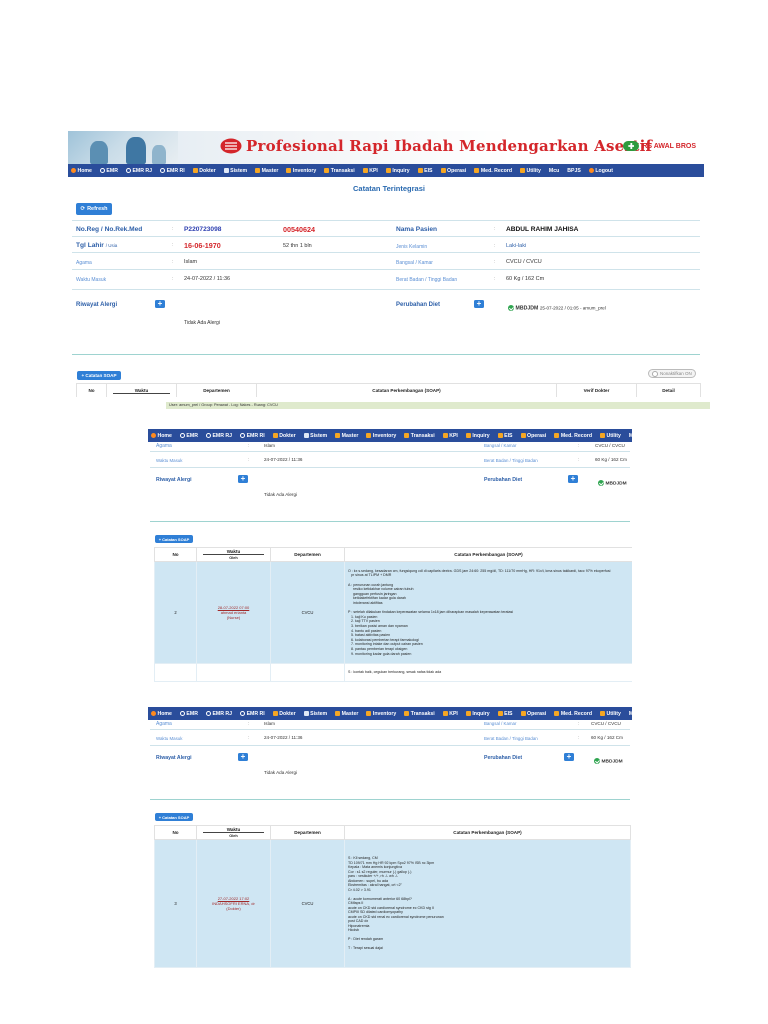 The width and height of the screenshot is (768, 1024). I want to click on row-departemen: CVCU, so click(307, 612).